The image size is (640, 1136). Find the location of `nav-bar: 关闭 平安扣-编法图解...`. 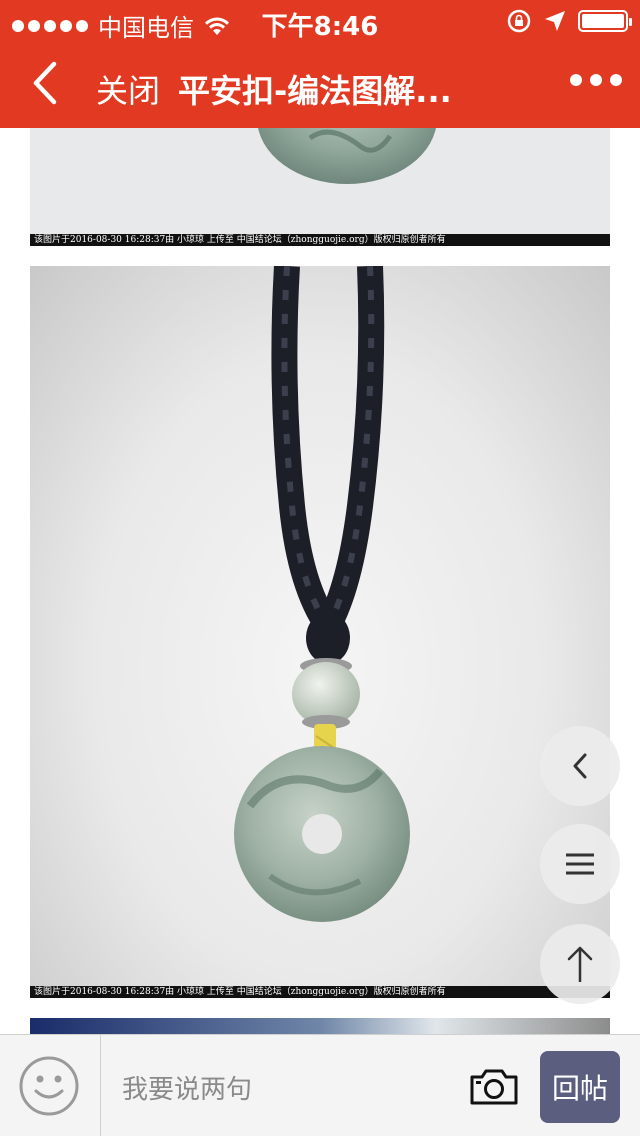

nav-bar: 关闭 平安扣-编法图解... is located at coordinates (320, 84).